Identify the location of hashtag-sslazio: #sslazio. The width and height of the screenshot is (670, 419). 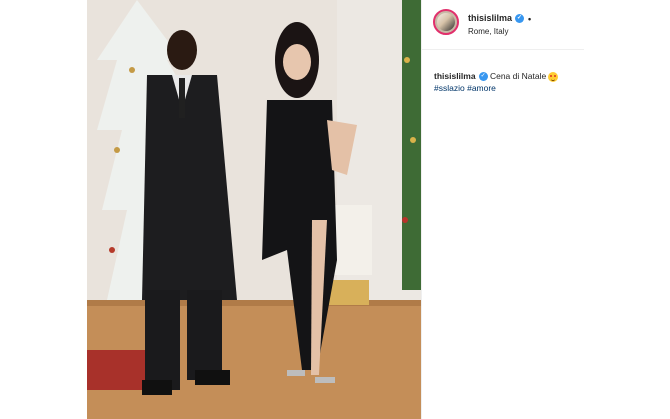
(449, 88).